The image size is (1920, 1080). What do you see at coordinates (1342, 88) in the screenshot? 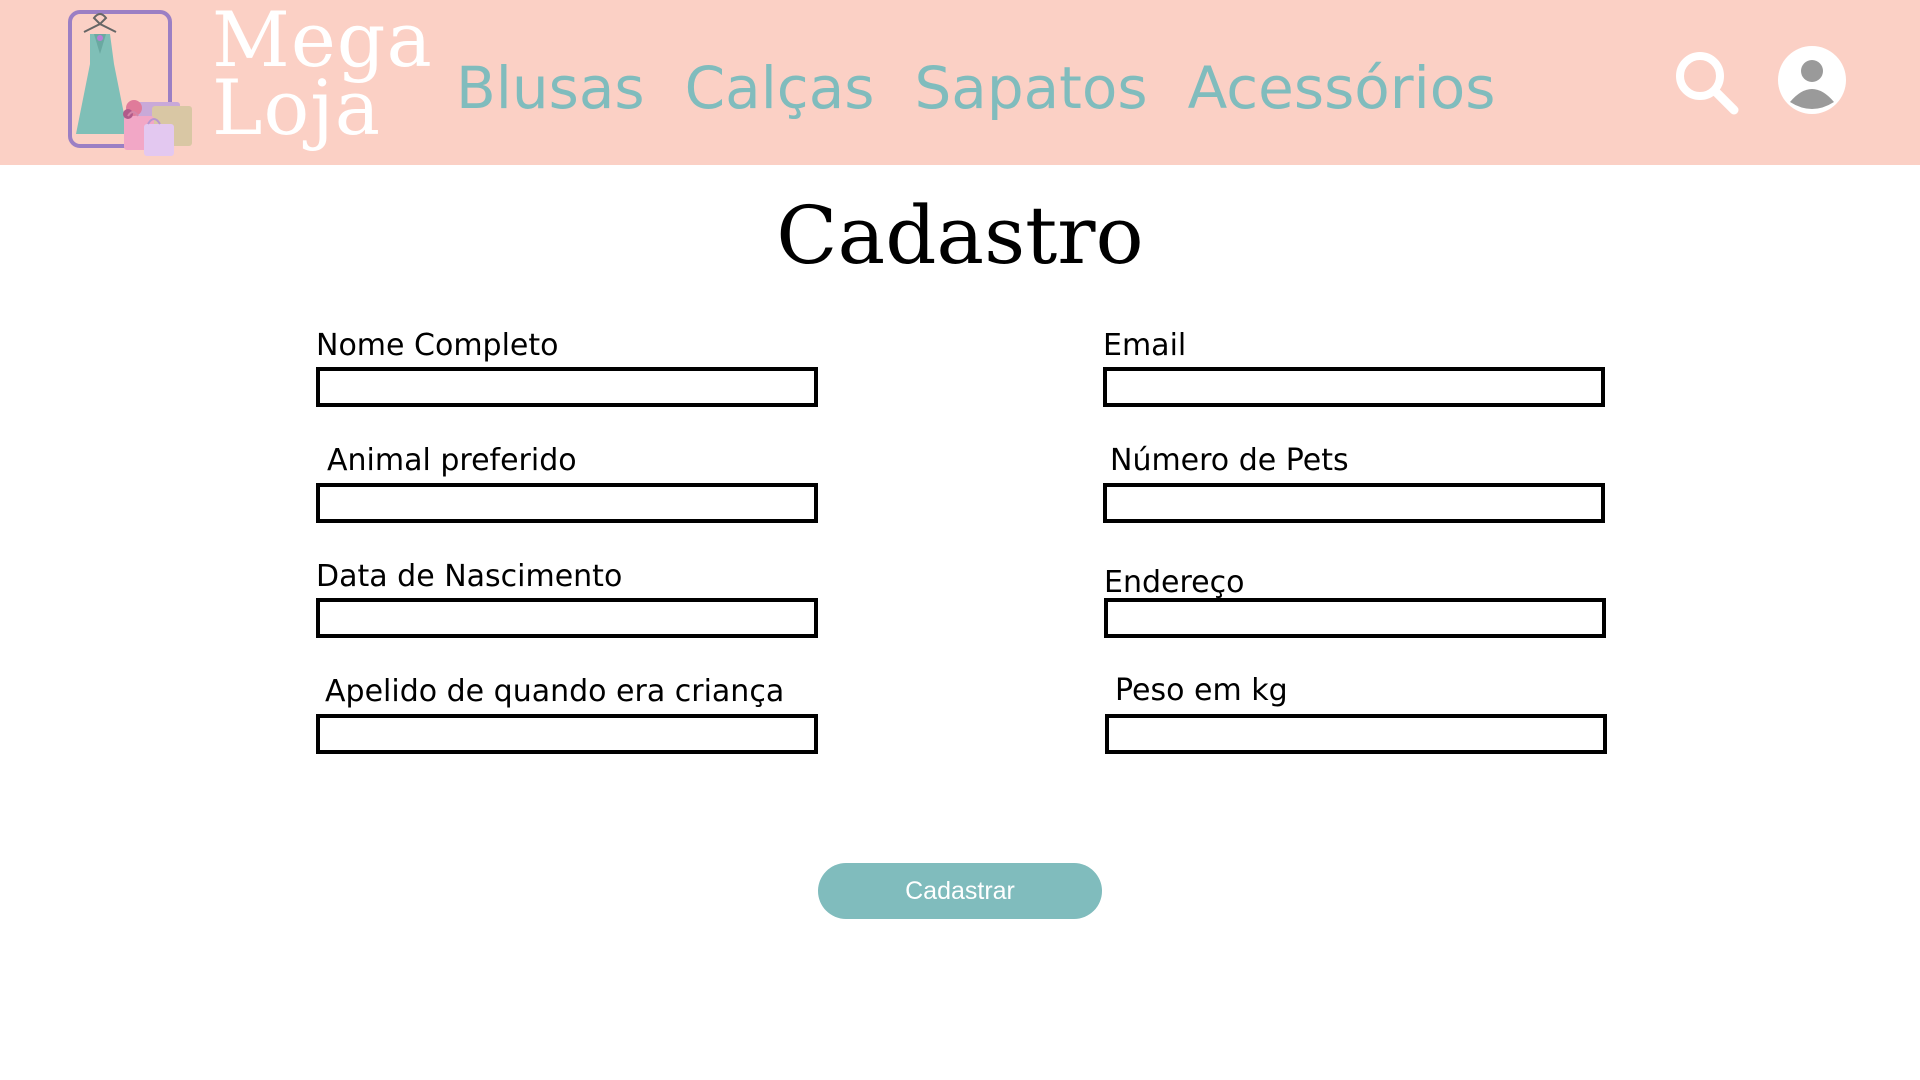
I see `nav-item-acessorios: Acessórios` at bounding box center [1342, 88].